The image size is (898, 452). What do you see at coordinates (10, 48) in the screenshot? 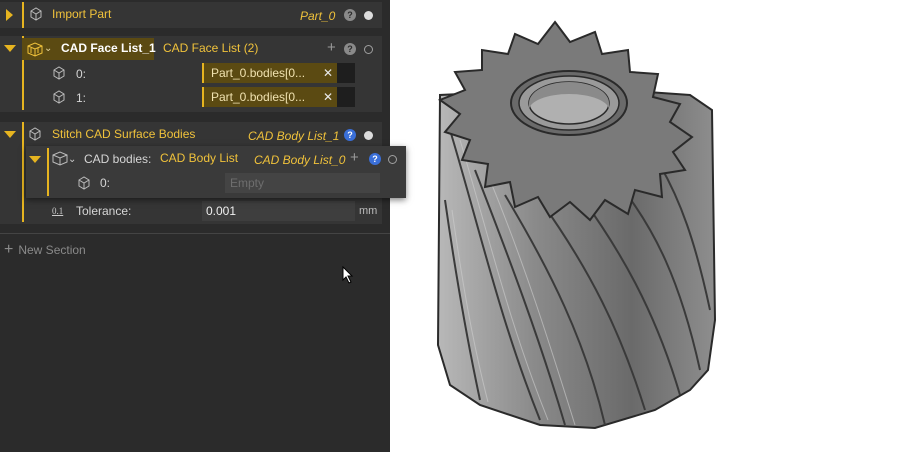
I see `face-list-expand-toggle` at bounding box center [10, 48].